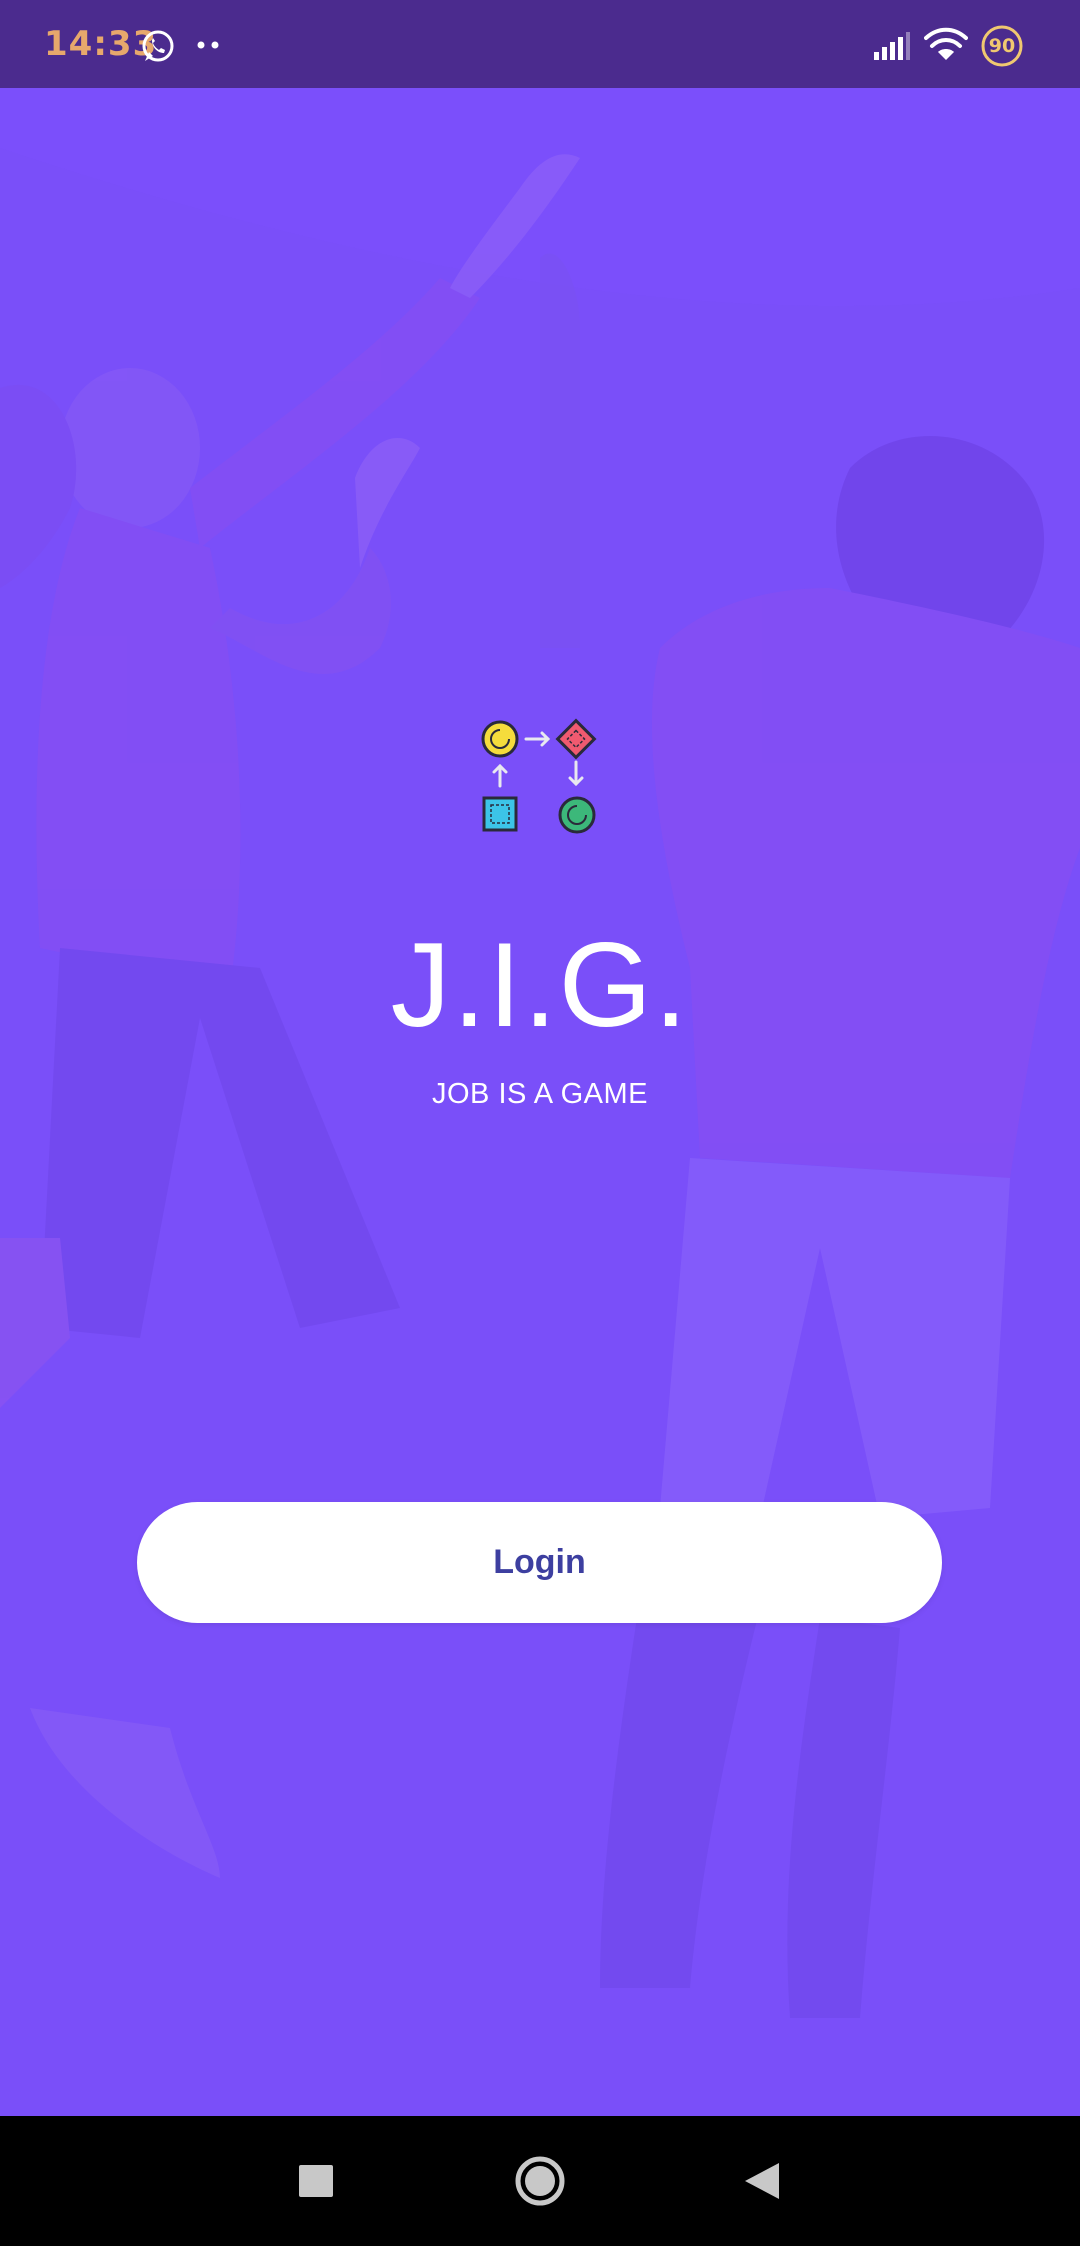 The image size is (1080, 2246). I want to click on signal-icon, so click(892, 46).